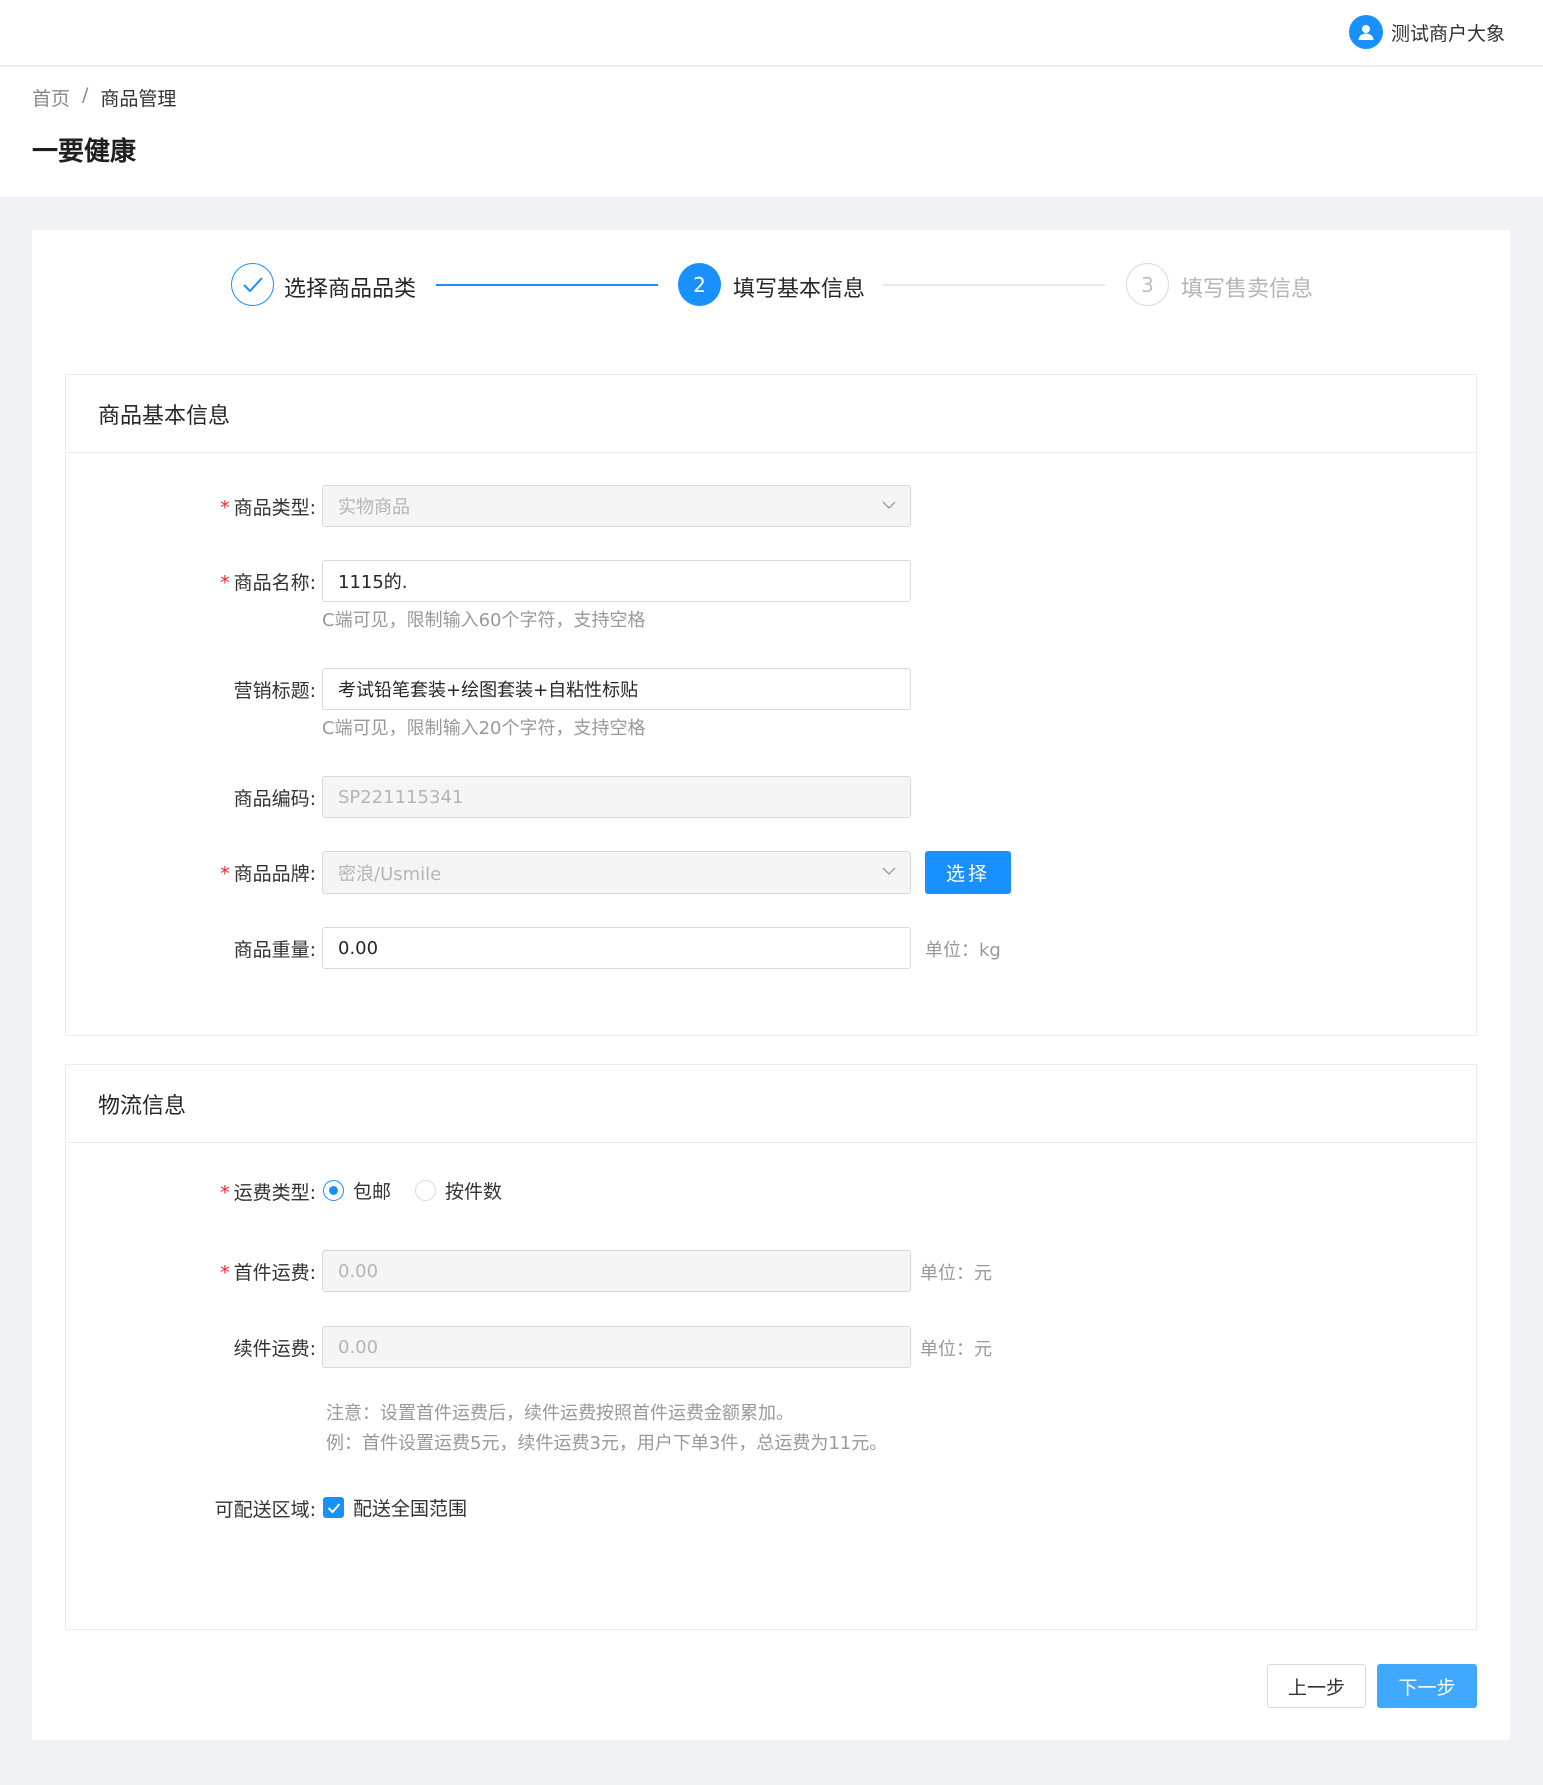 Image resolution: width=1543 pixels, height=1785 pixels. I want to click on logistics-title: 物流信息, so click(771, 1104).